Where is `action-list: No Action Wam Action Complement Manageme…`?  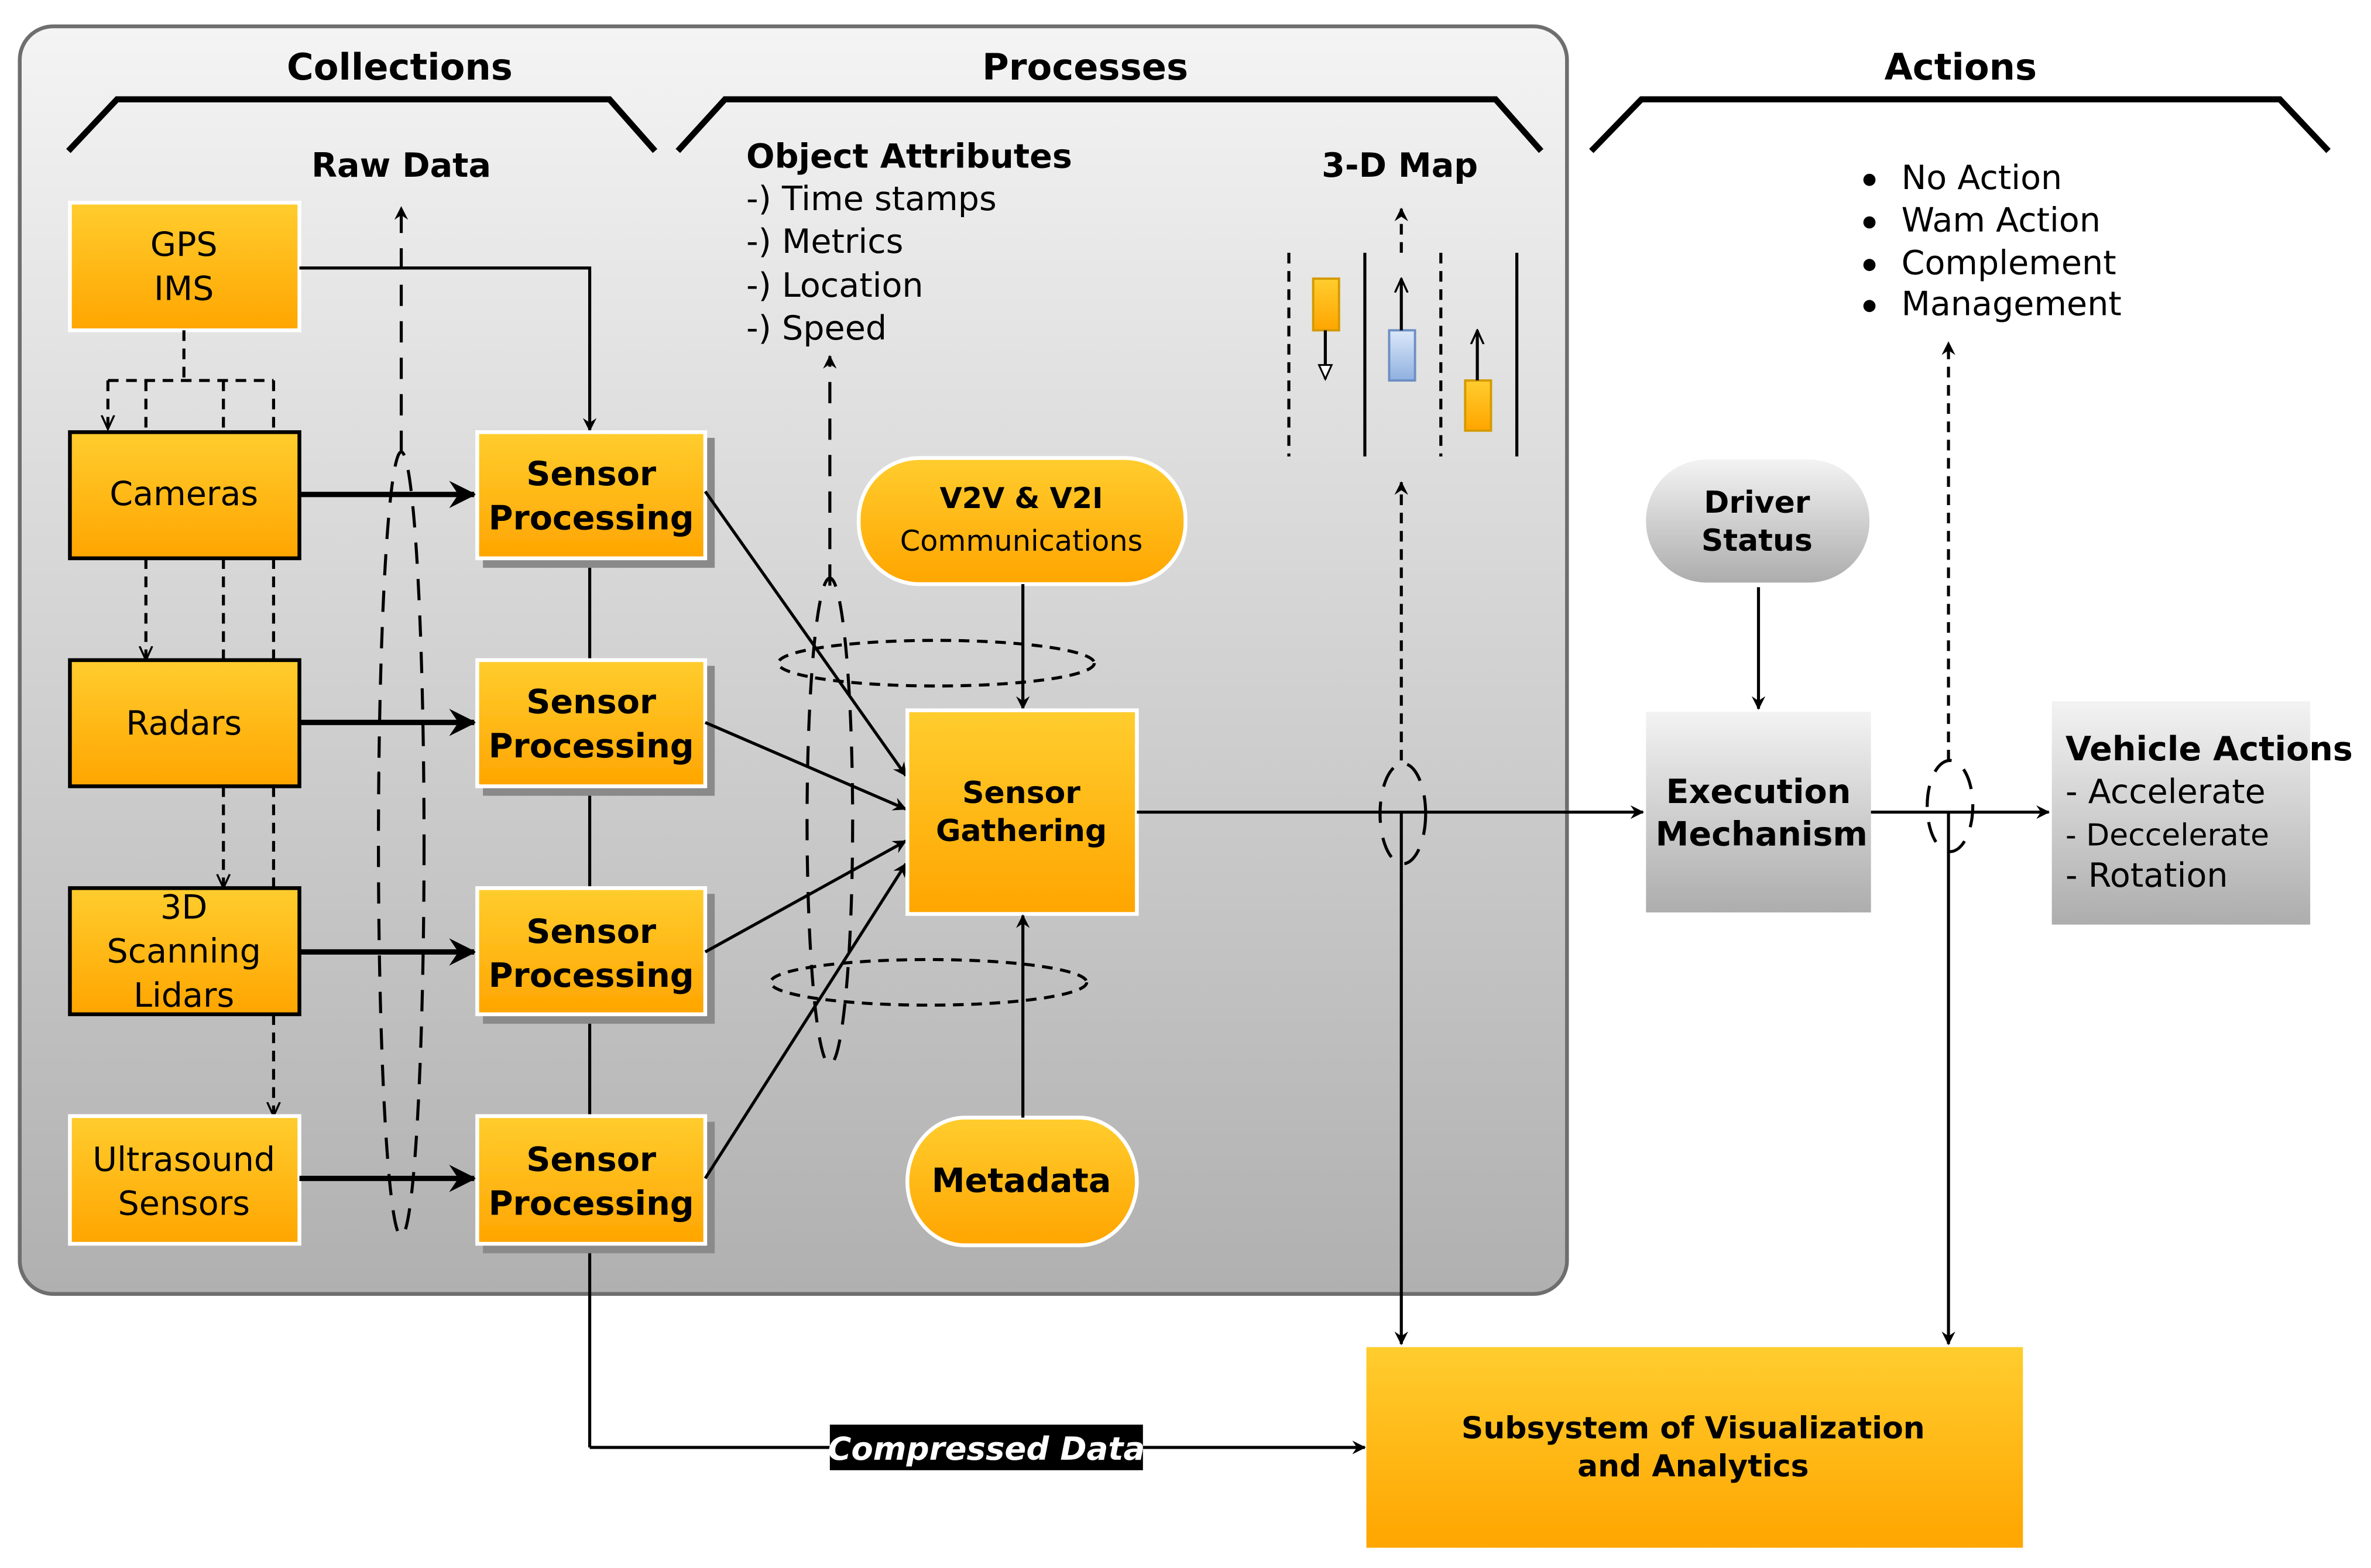
action-list: No Action Wam Action Complement Manageme… is located at coordinates (1993, 241).